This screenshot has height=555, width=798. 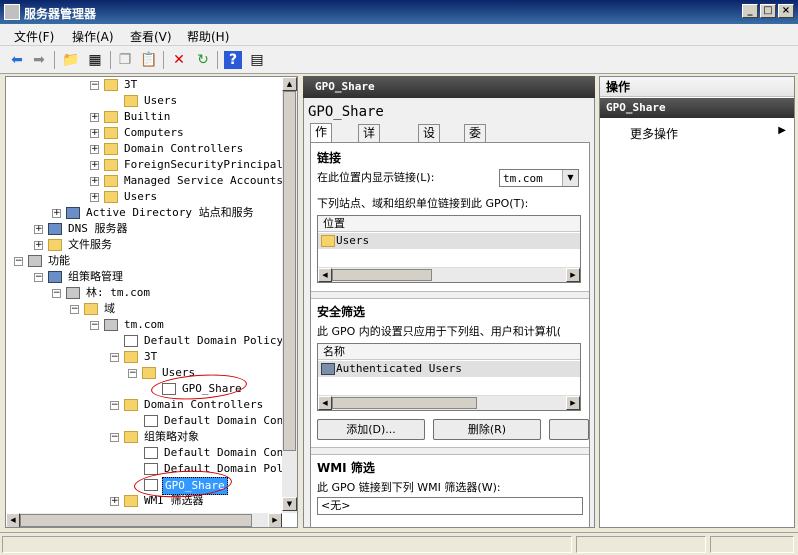 I want to click on menu-help: 帮助(H), so click(x=208, y=36).